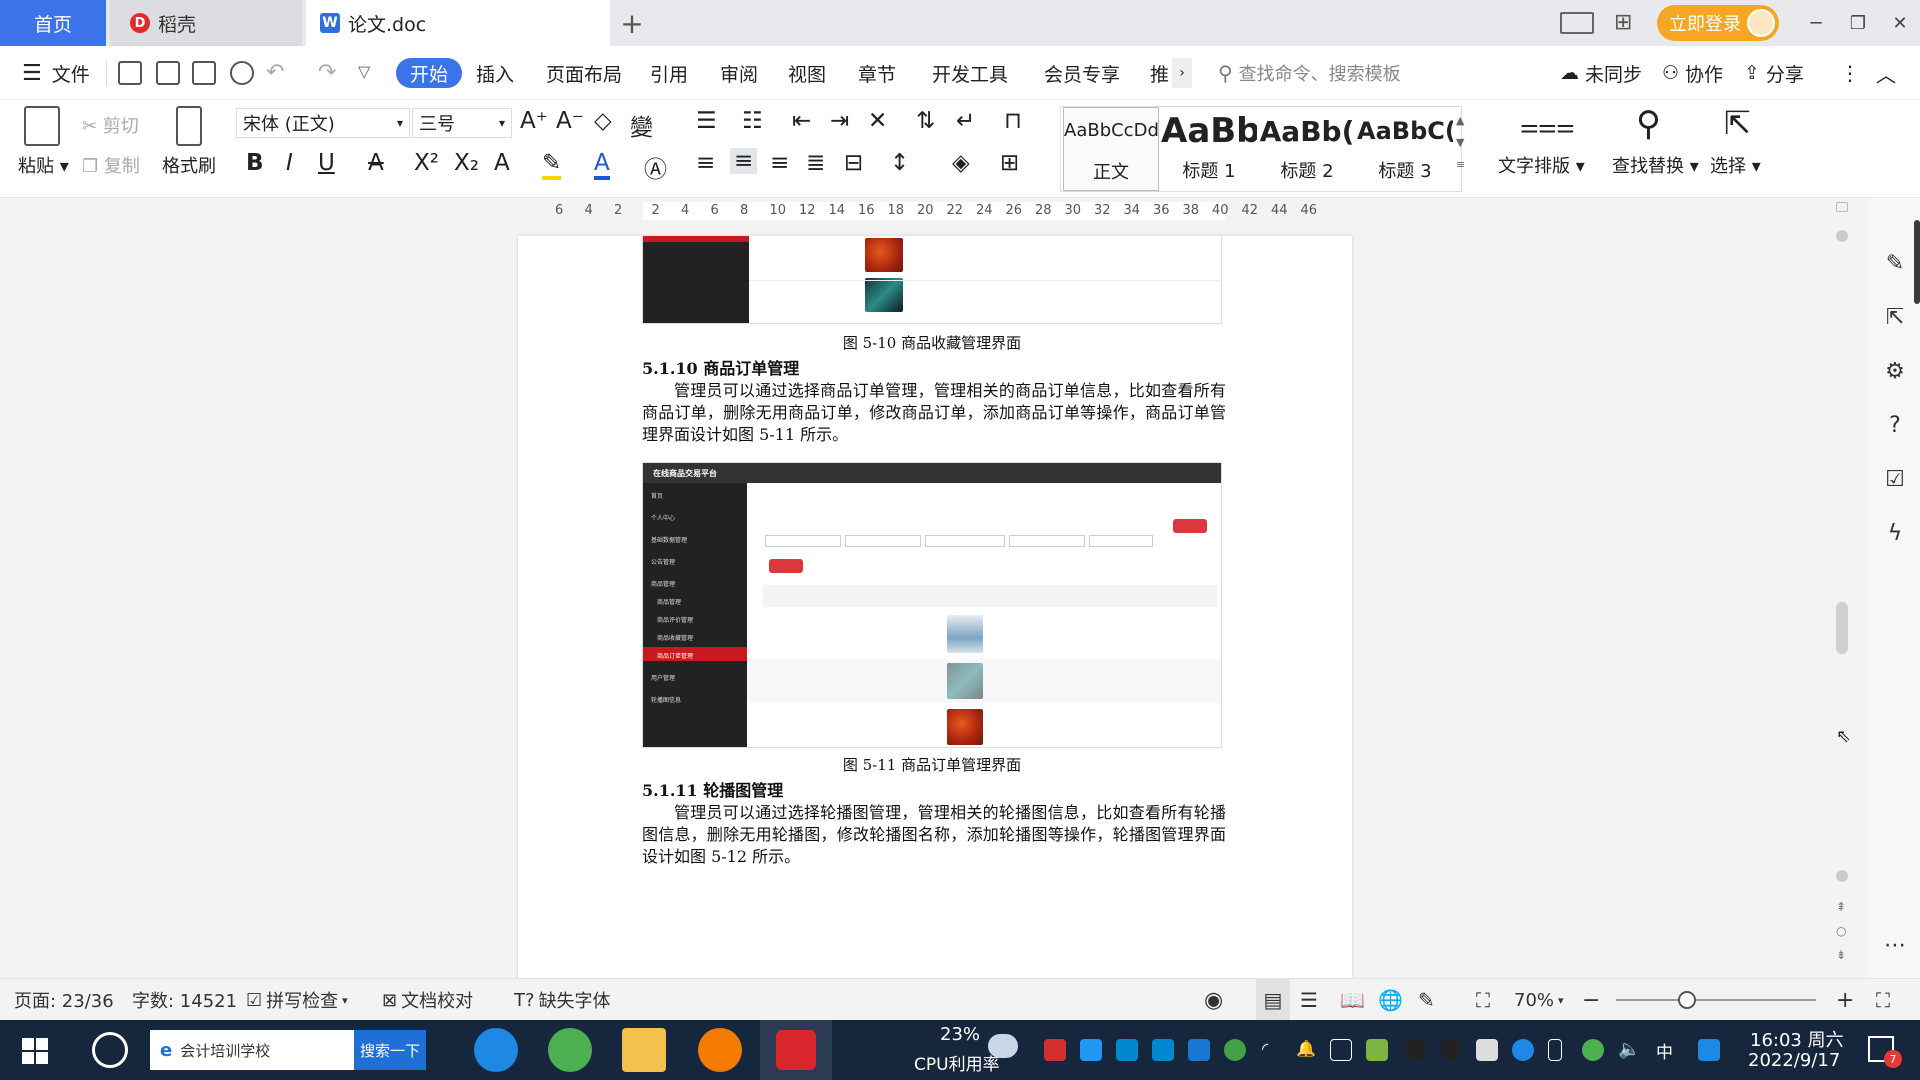 The height and width of the screenshot is (1080, 1920). I want to click on nvidia-icon, so click(1377, 1050).